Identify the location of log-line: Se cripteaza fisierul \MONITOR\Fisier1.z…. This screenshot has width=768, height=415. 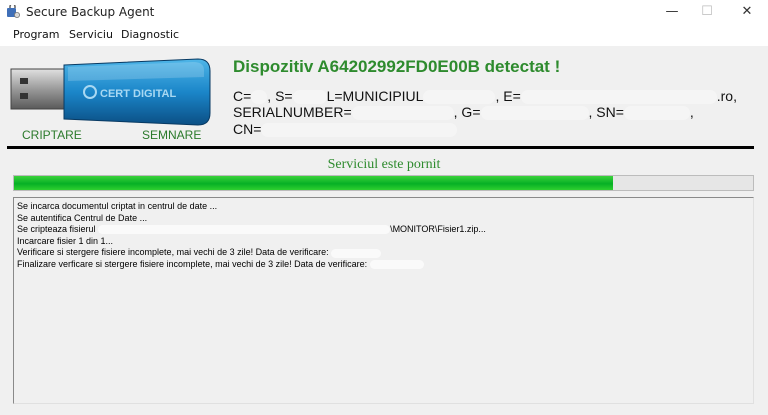
(383, 230).